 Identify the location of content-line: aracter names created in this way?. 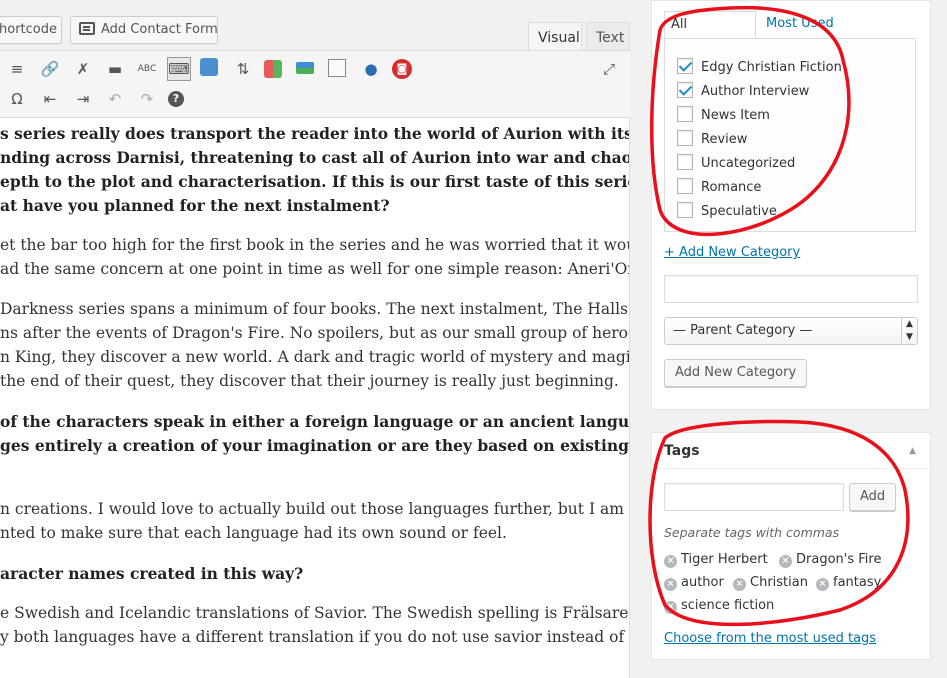
(152, 573).